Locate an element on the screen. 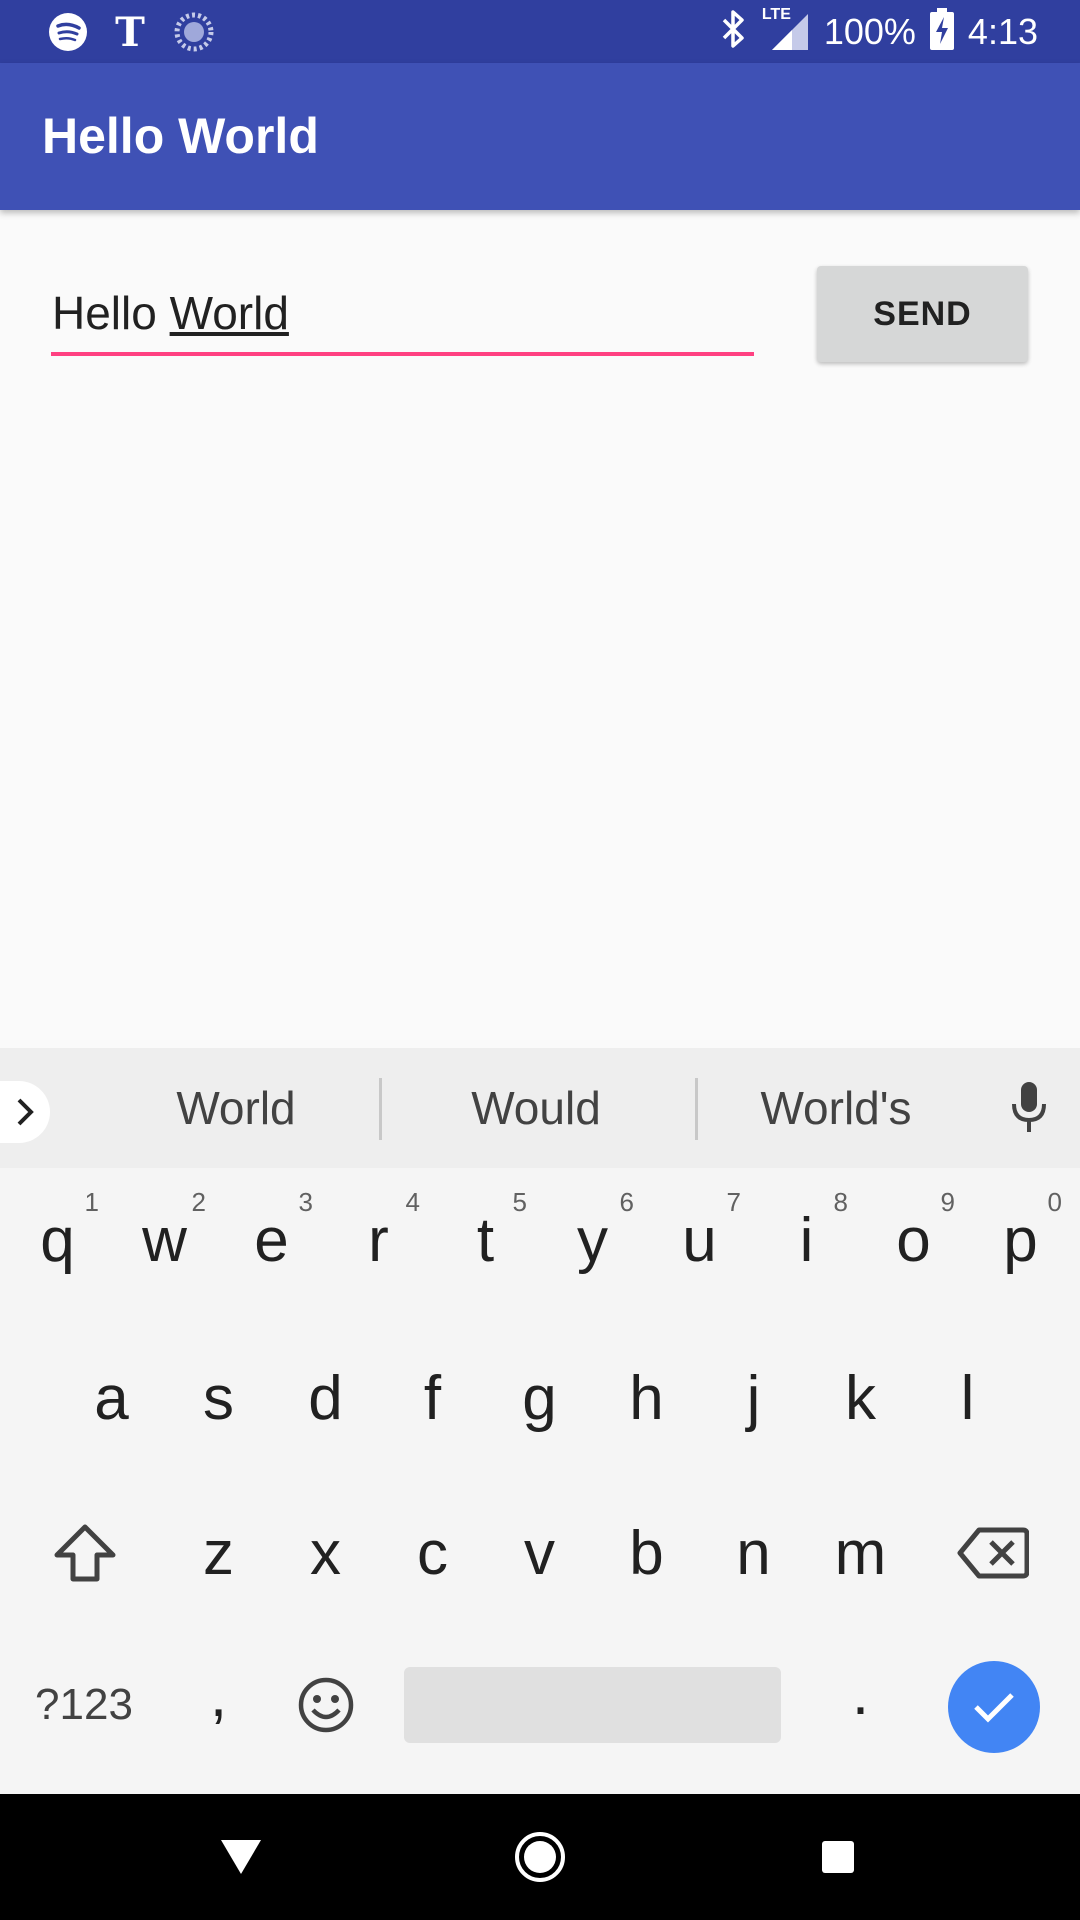 Image resolution: width=1080 pixels, height=1920 pixels. key-e: e3 is located at coordinates (271, 1240).